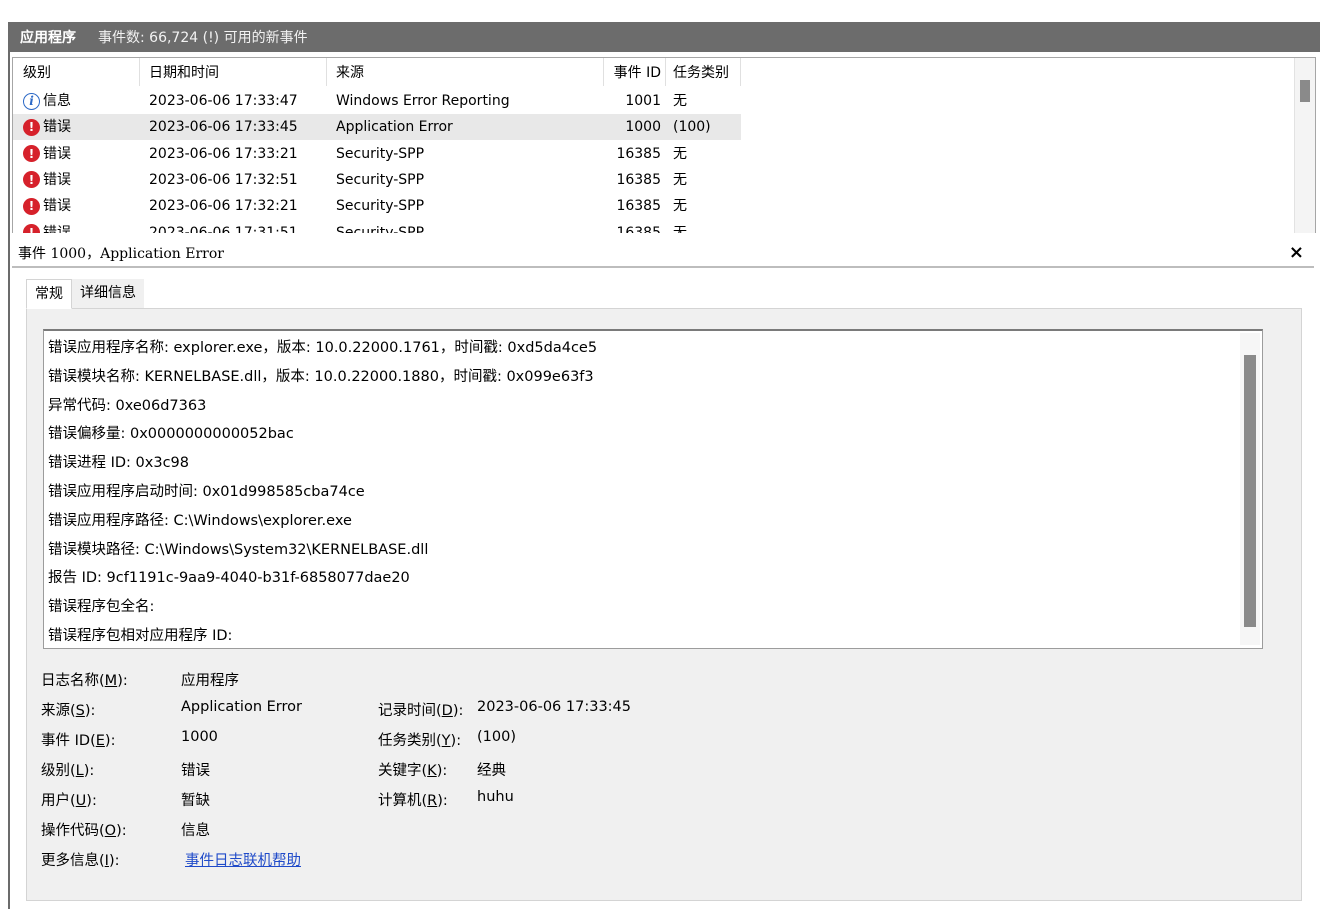  What do you see at coordinates (79, 101) in the screenshot?
I see `event-level: i 信息` at bounding box center [79, 101].